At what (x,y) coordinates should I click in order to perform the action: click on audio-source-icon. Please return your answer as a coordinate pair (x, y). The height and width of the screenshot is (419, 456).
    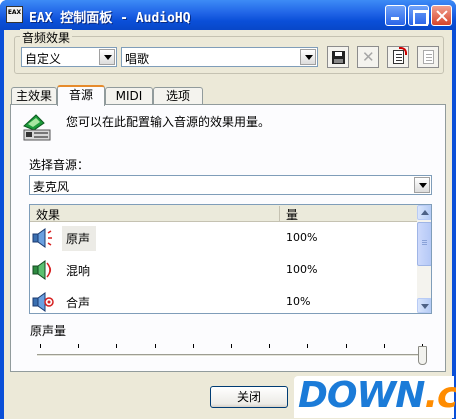
    Looking at the image, I should click on (37, 127).